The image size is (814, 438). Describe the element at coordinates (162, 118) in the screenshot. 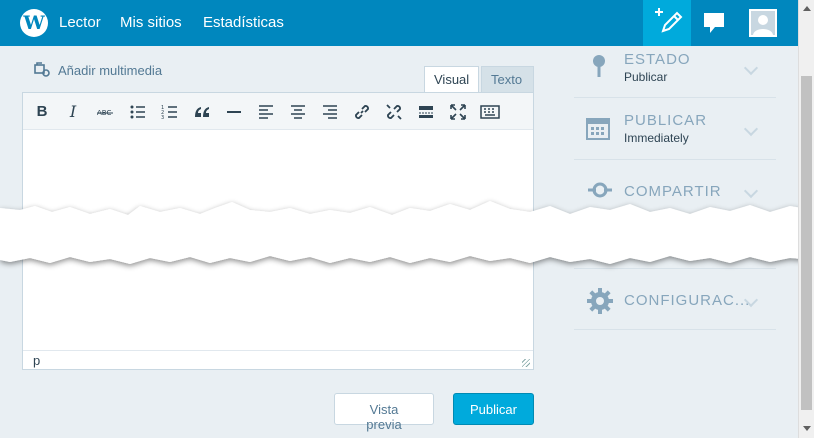

I see `svg-text: 3` at that location.